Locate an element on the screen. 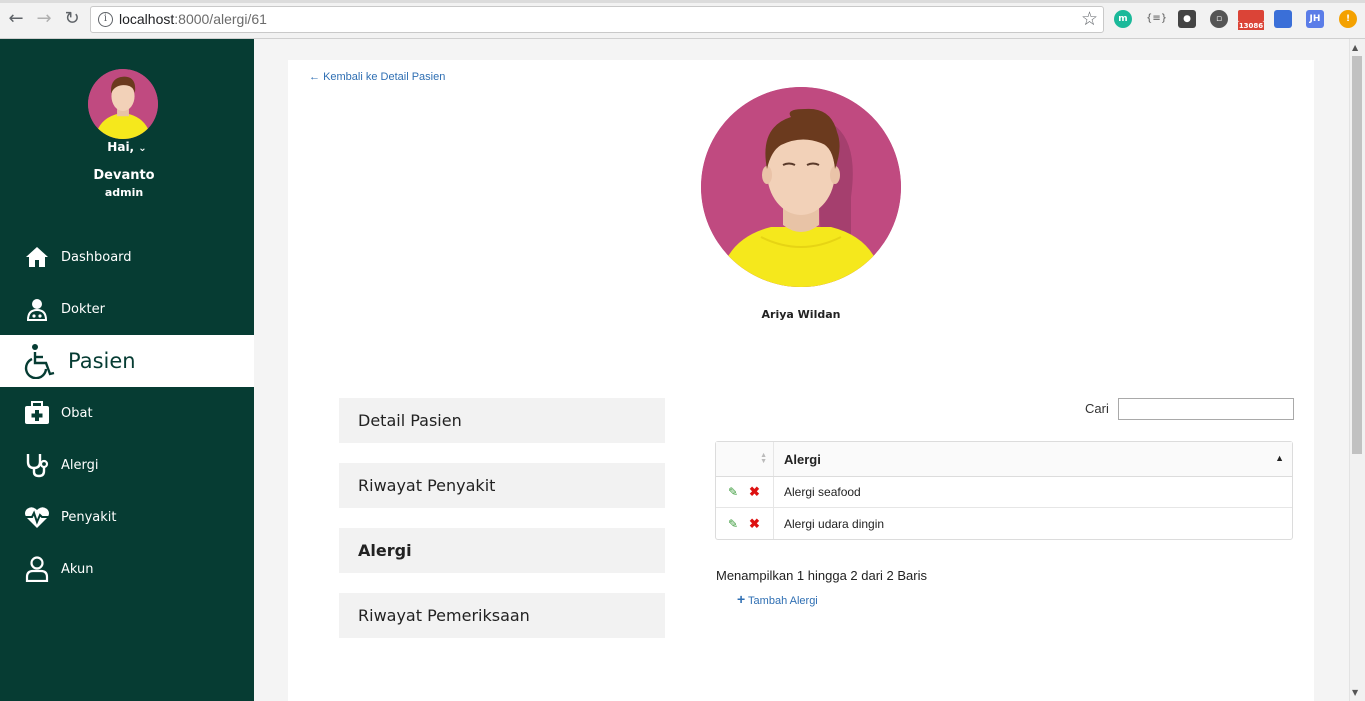 The image size is (1365, 701). warning-icon: ! is located at coordinates (1348, 19).